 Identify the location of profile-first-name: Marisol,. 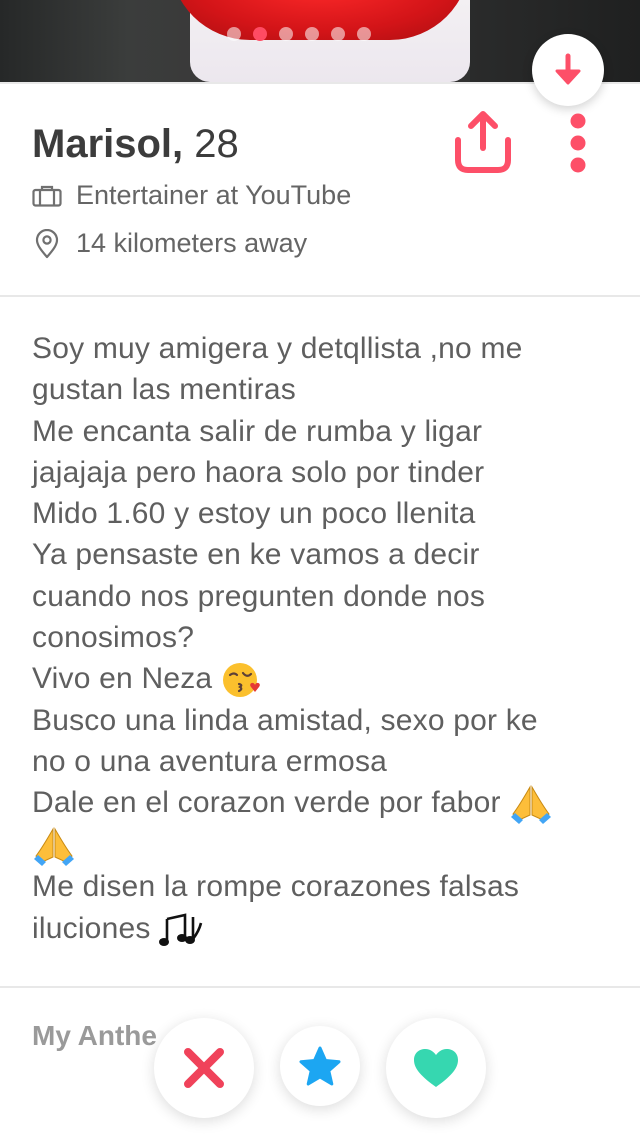
(108, 144).